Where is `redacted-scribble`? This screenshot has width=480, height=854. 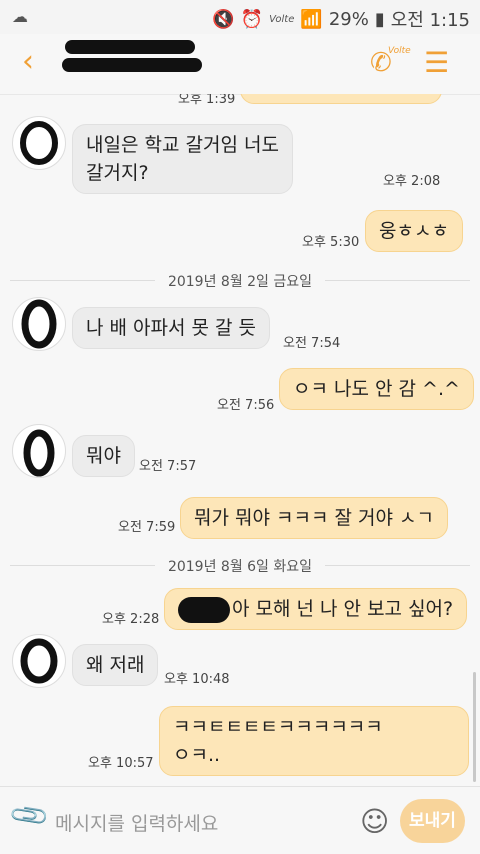 redacted-scribble is located at coordinates (204, 609).